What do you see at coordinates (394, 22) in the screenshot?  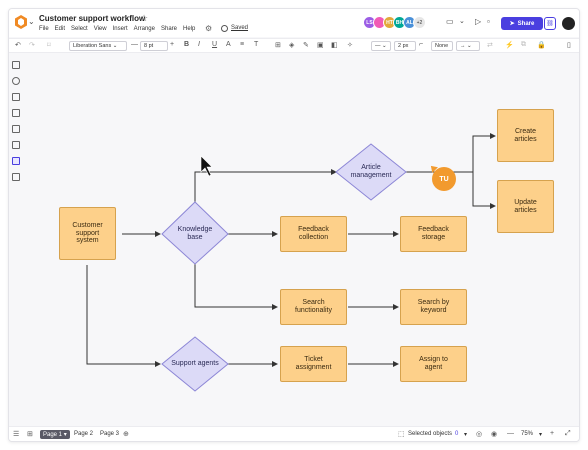 I see `collaborator-avatars: LS HT BH AL +2` at bounding box center [394, 22].